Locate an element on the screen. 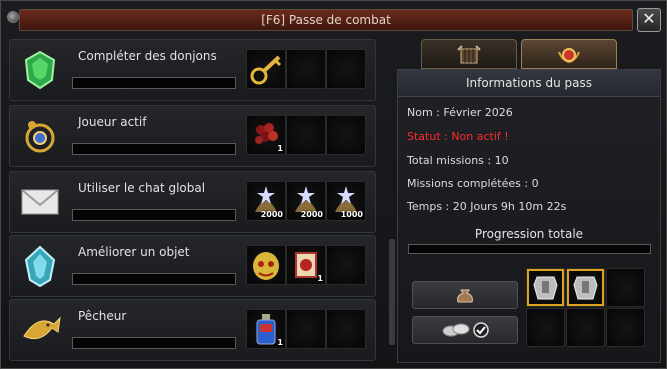 This screenshot has height=369, width=667. tab-medal is located at coordinates (569, 54).